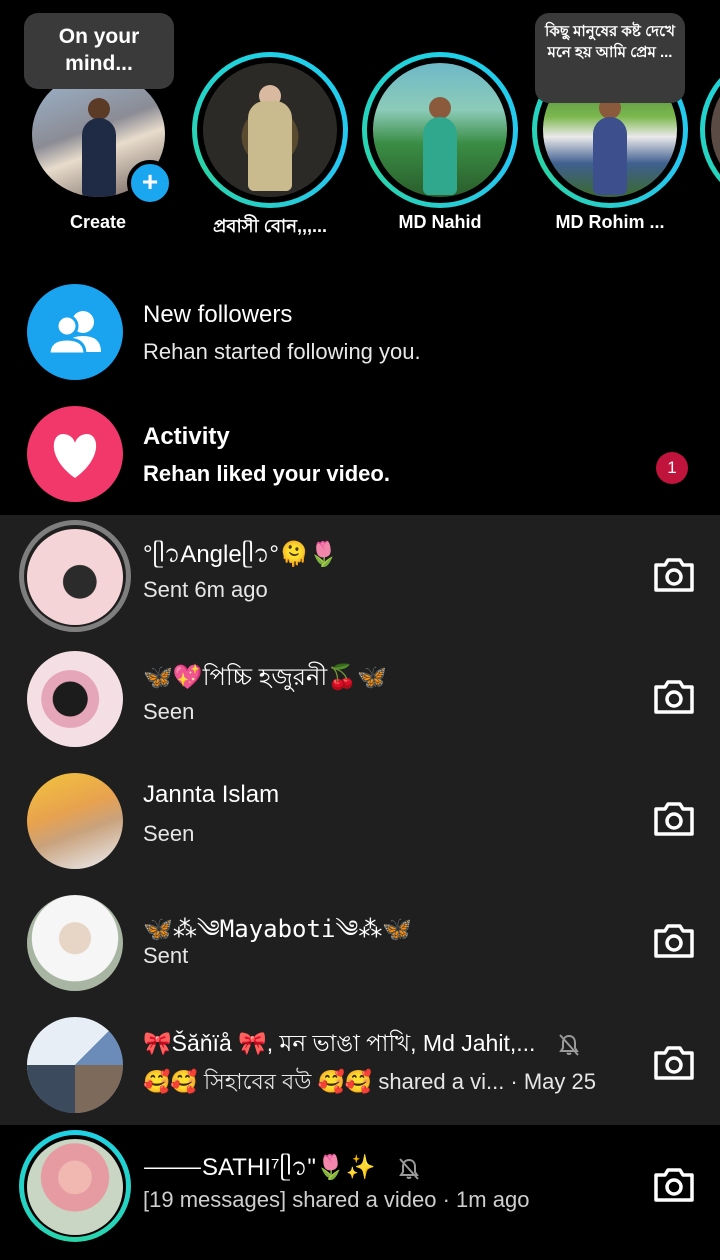 The image size is (720, 1260). What do you see at coordinates (166, 955) in the screenshot?
I see `chat-meta: Sent` at bounding box center [166, 955].